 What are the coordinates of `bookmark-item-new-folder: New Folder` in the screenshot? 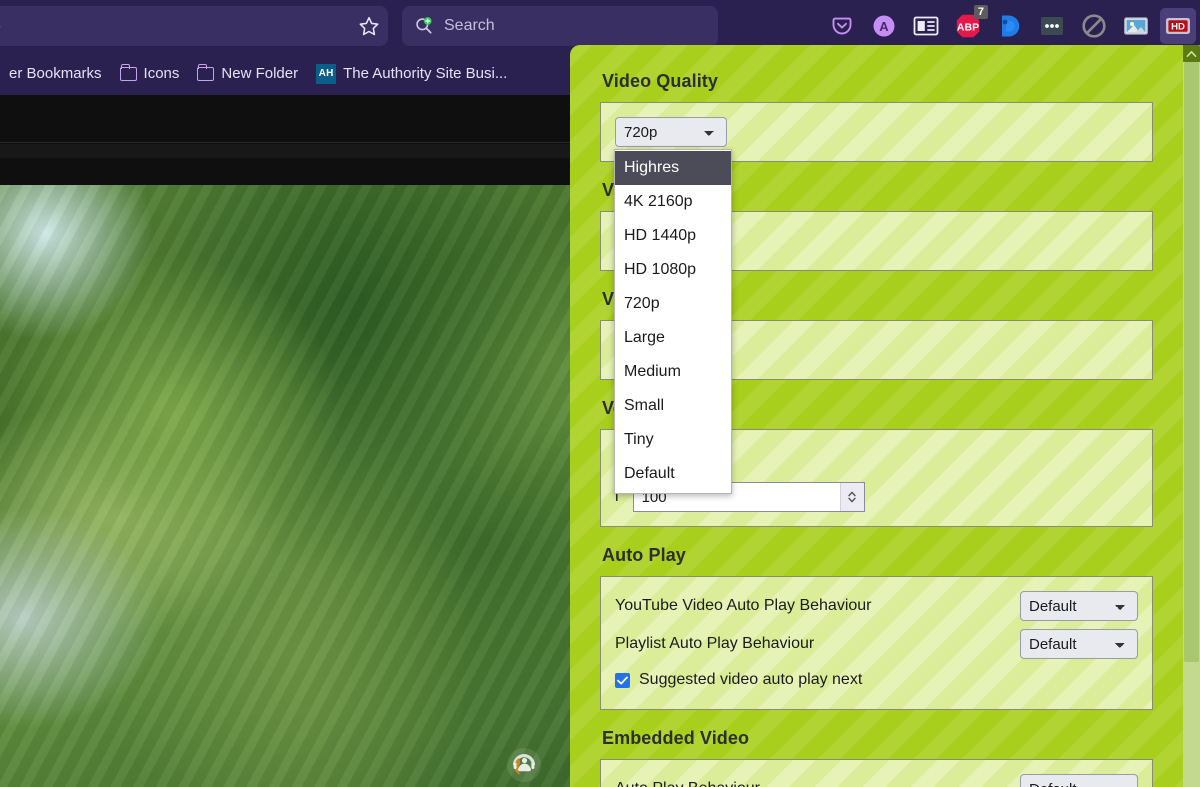 It's located at (247, 73).